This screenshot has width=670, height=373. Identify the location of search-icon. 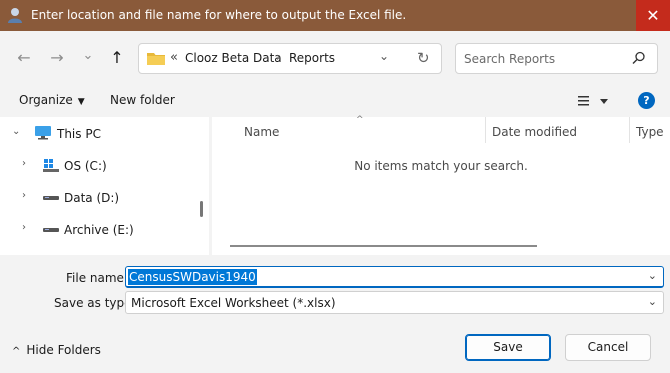
(639, 58).